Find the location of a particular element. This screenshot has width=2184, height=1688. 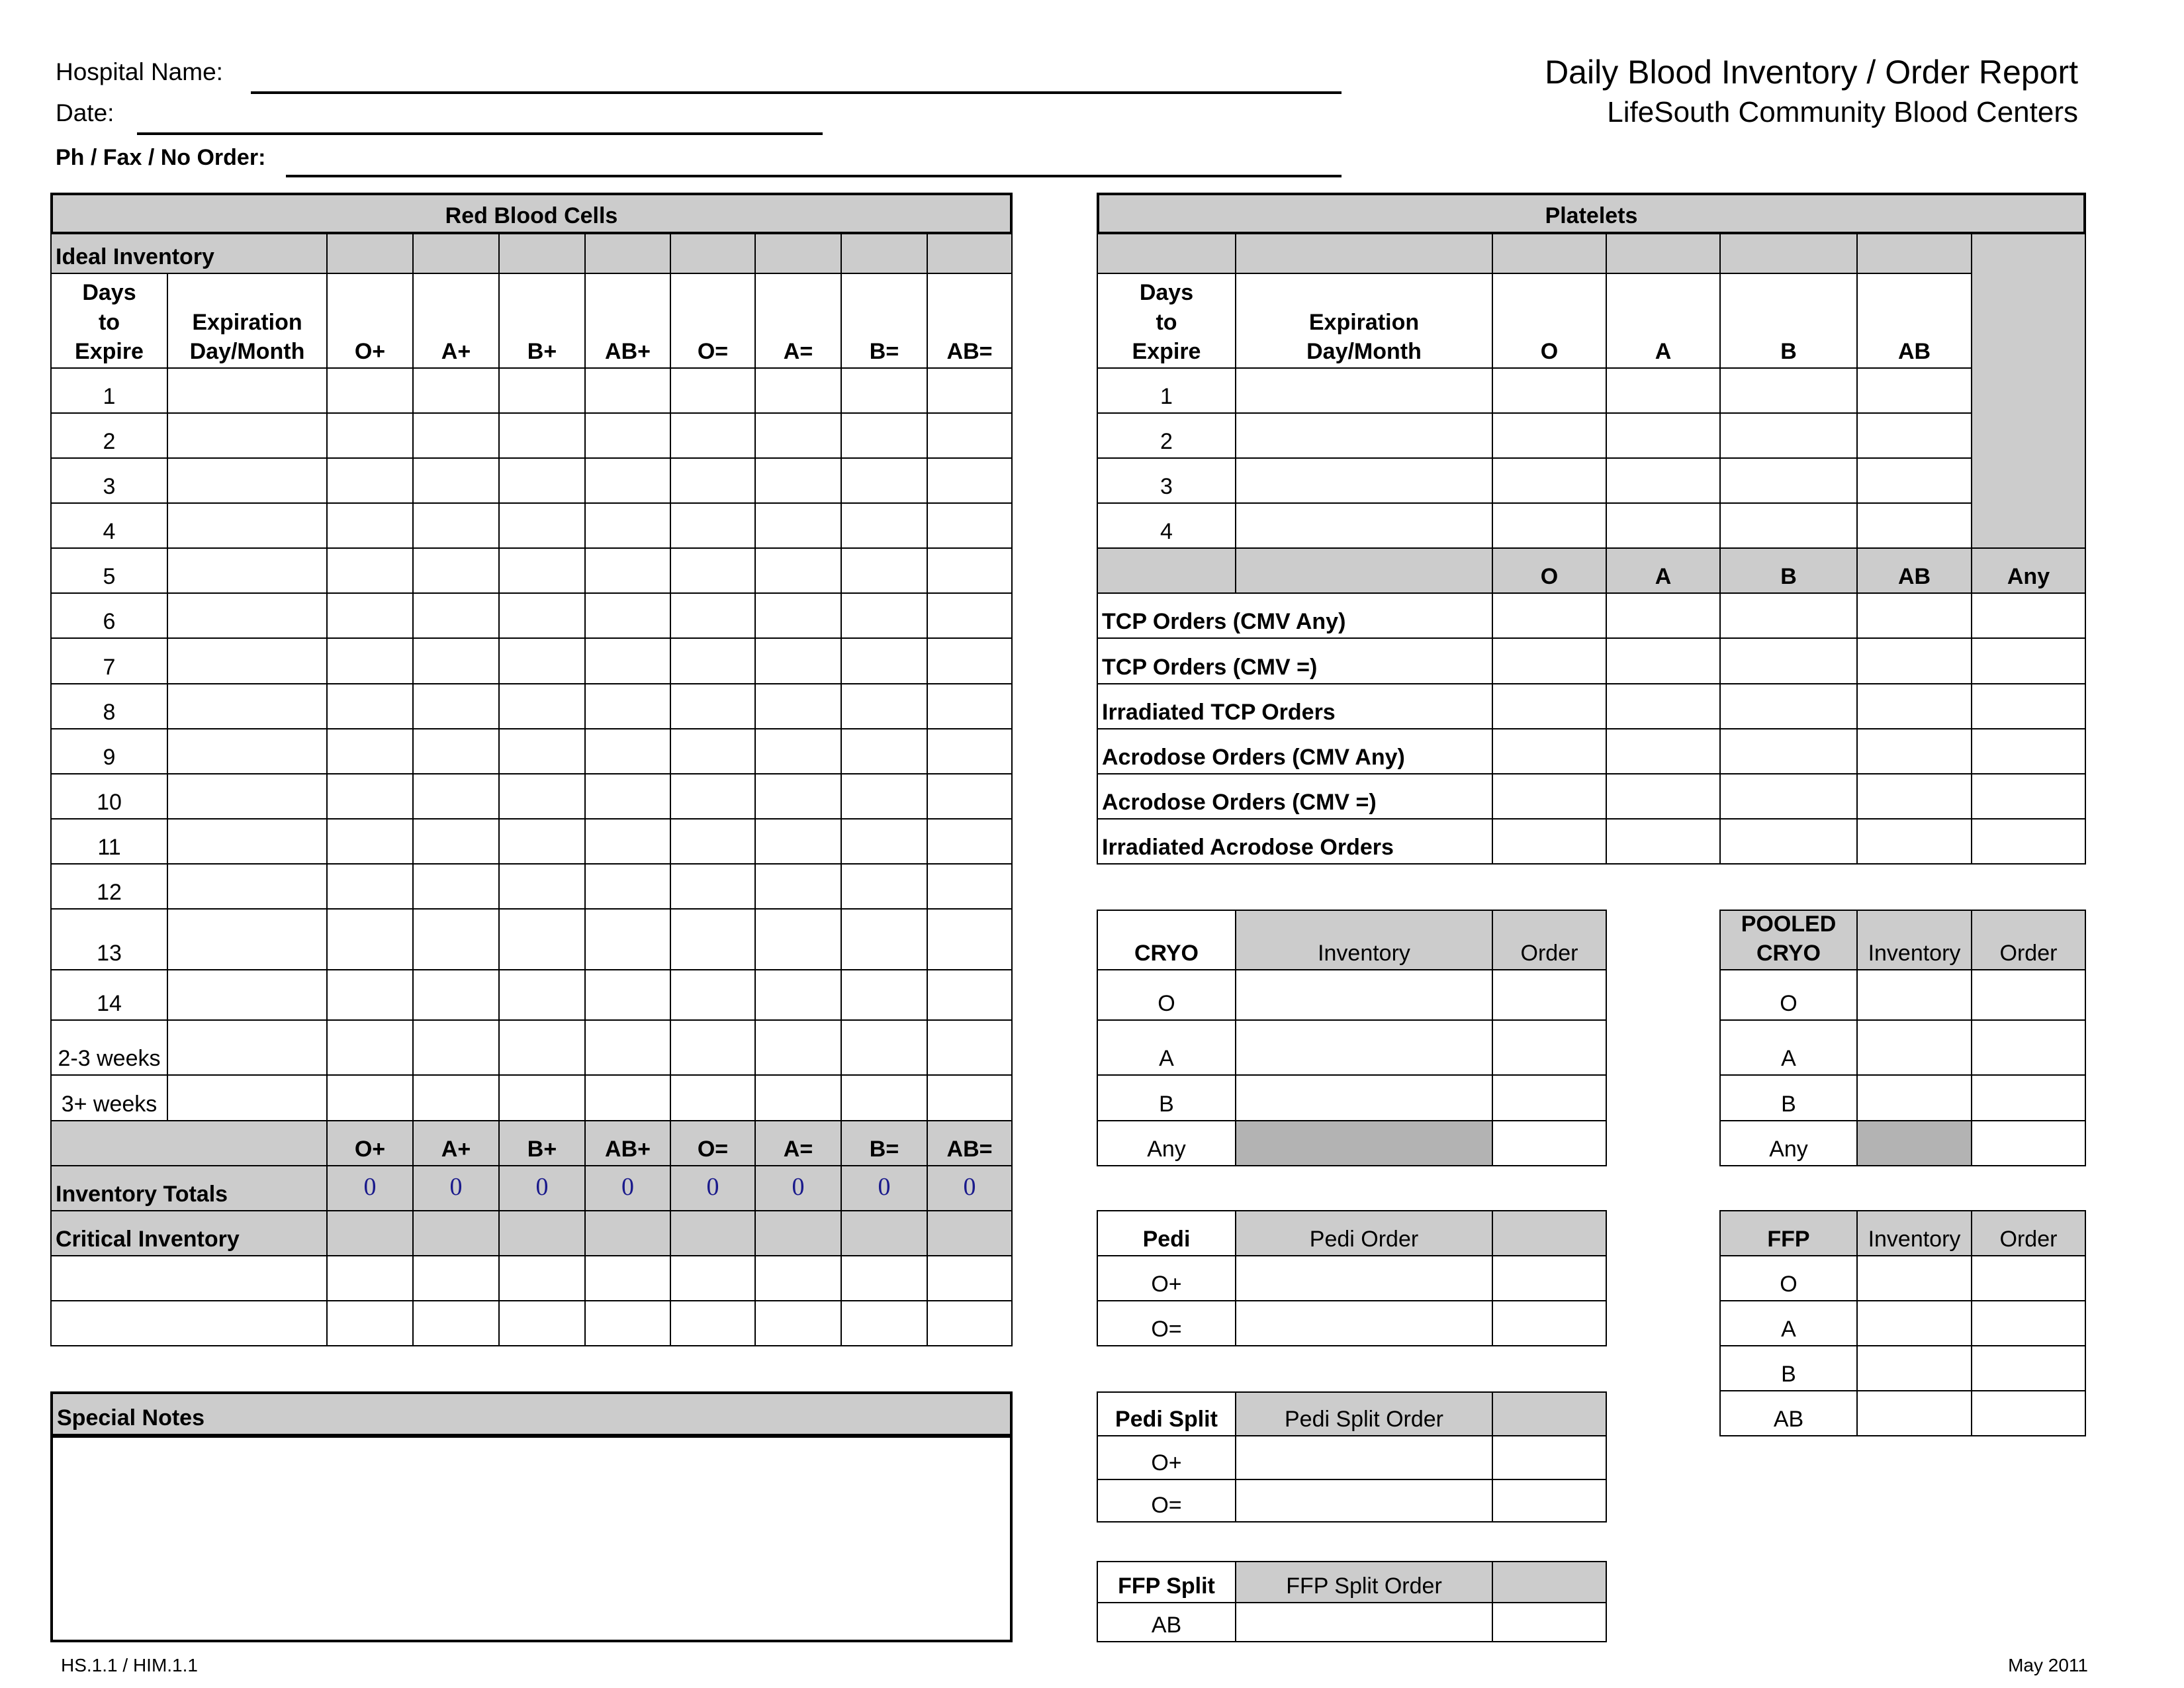

pooled-cryo-inventory-cell is located at coordinates (1914, 1047).